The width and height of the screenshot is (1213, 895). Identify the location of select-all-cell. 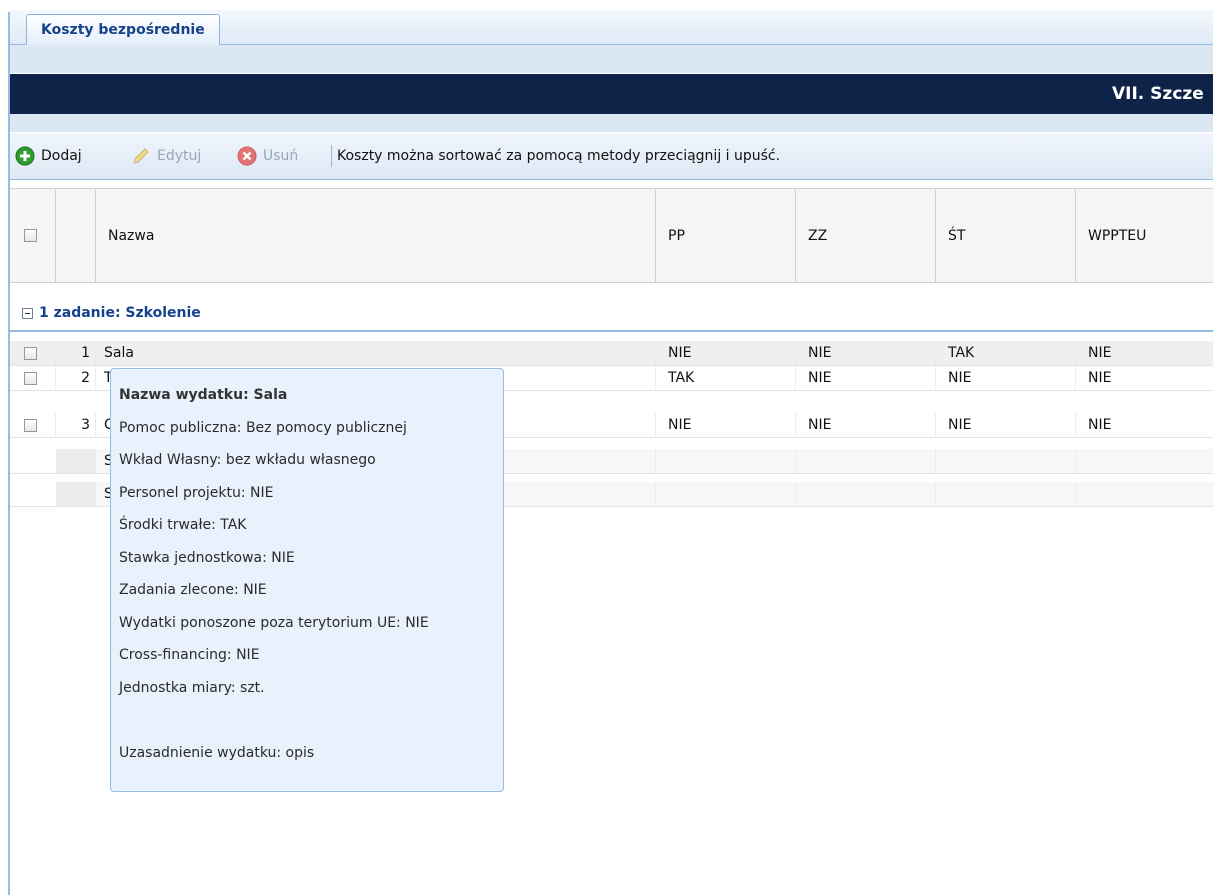
(33, 235).